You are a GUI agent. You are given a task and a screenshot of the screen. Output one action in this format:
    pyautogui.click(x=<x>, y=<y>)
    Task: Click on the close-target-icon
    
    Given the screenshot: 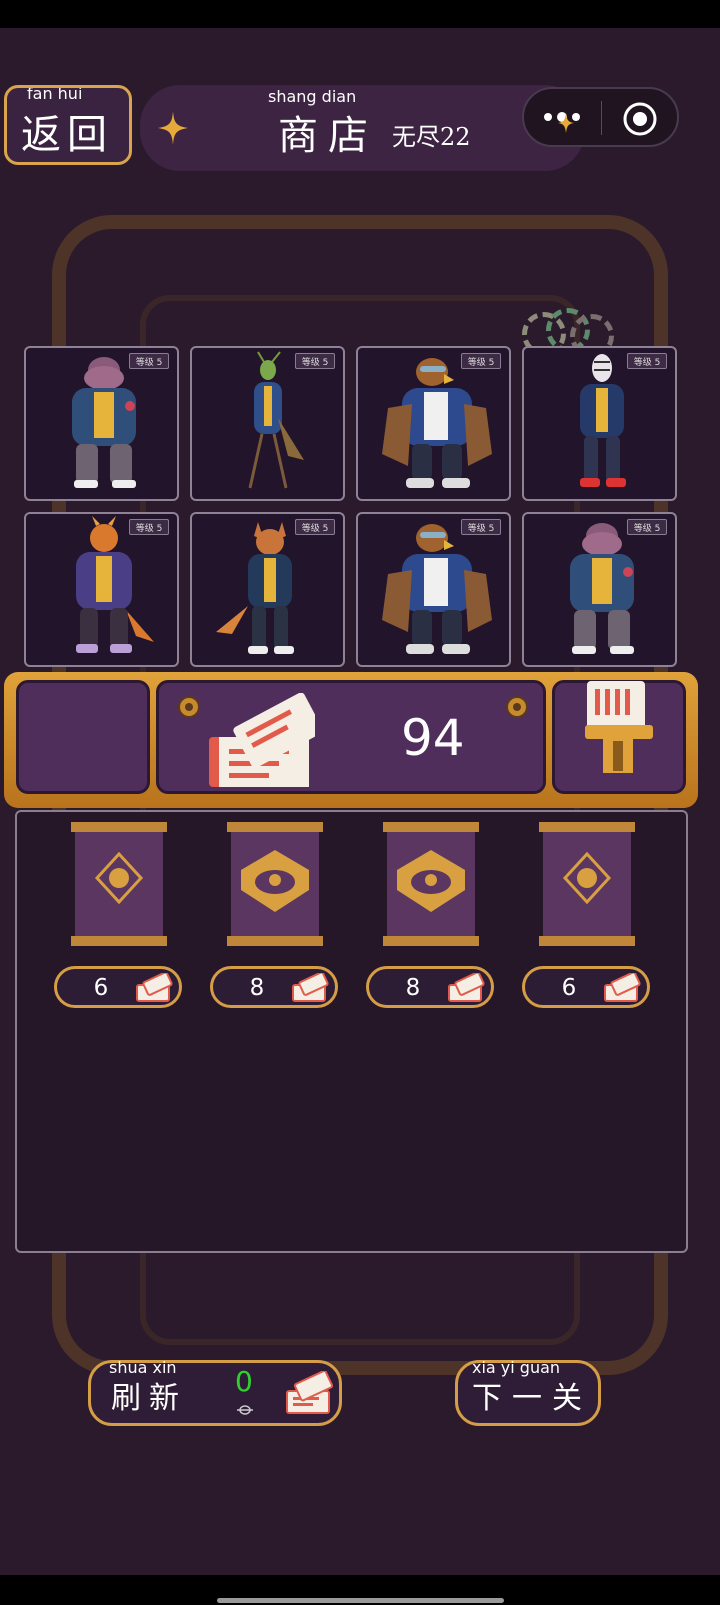 What is the action you would take?
    pyautogui.click(x=640, y=119)
    